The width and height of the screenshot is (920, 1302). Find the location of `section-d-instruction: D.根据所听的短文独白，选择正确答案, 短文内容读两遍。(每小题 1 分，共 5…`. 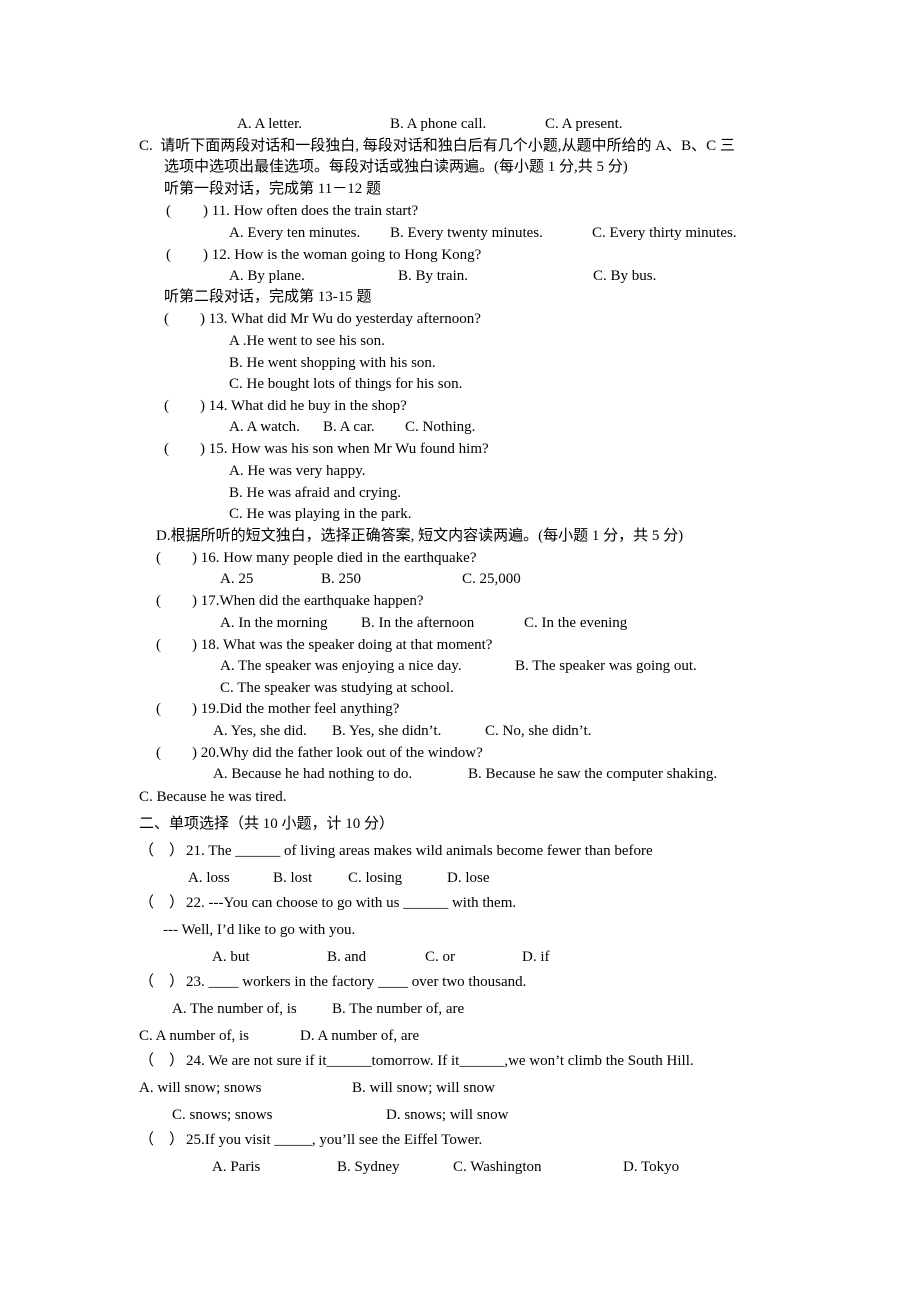

section-d-instruction: D.根据所听的短文独白，选择正确答案, 短文内容读两遍。(每小题 1 分，共 5… is located at coordinates (420, 536).